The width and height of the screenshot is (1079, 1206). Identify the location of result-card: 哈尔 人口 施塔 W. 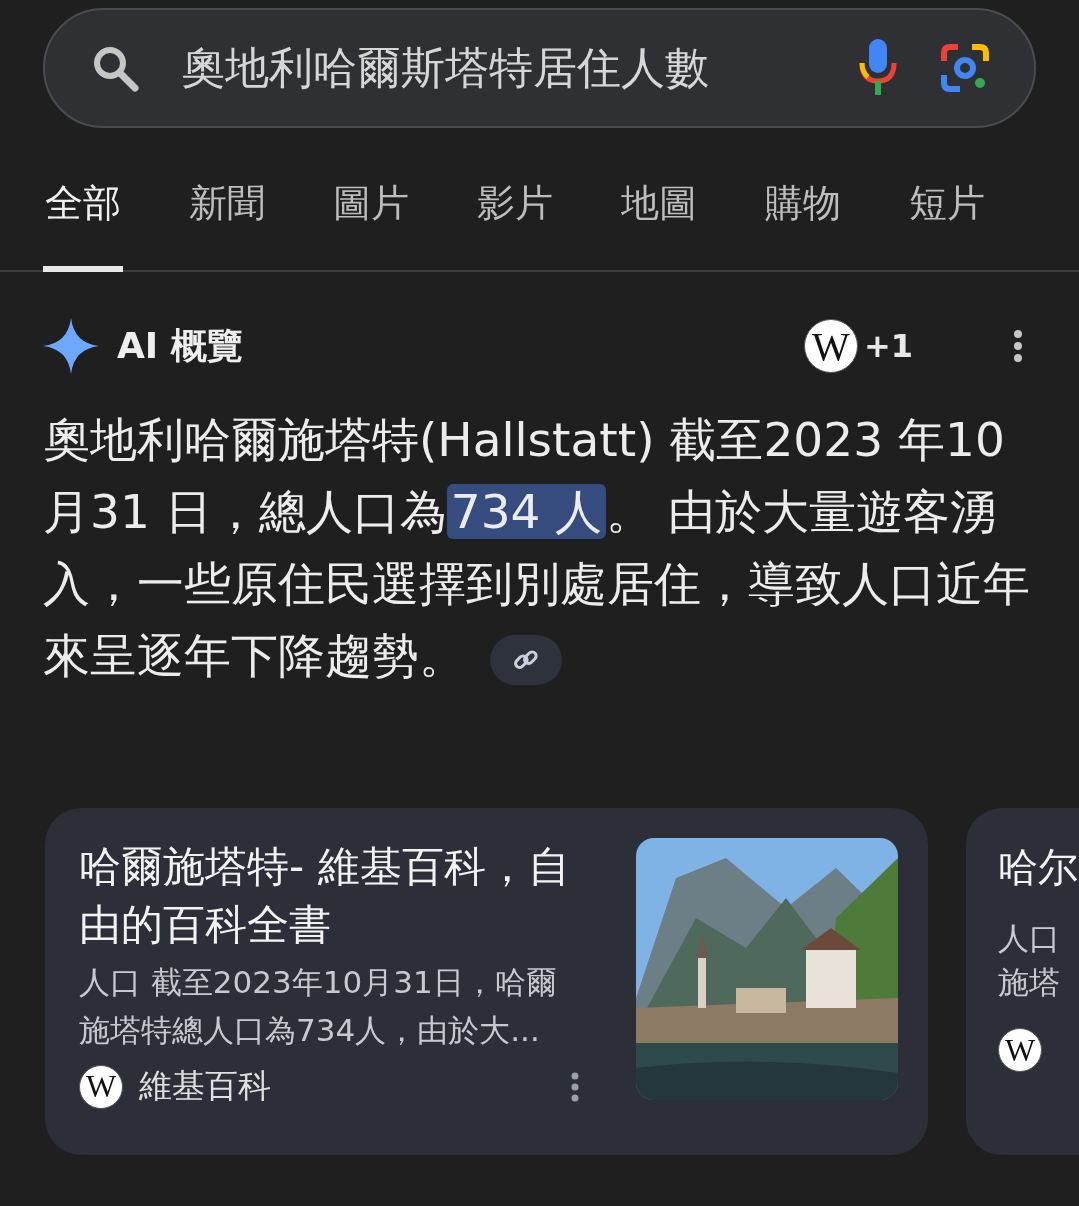
(1022, 981).